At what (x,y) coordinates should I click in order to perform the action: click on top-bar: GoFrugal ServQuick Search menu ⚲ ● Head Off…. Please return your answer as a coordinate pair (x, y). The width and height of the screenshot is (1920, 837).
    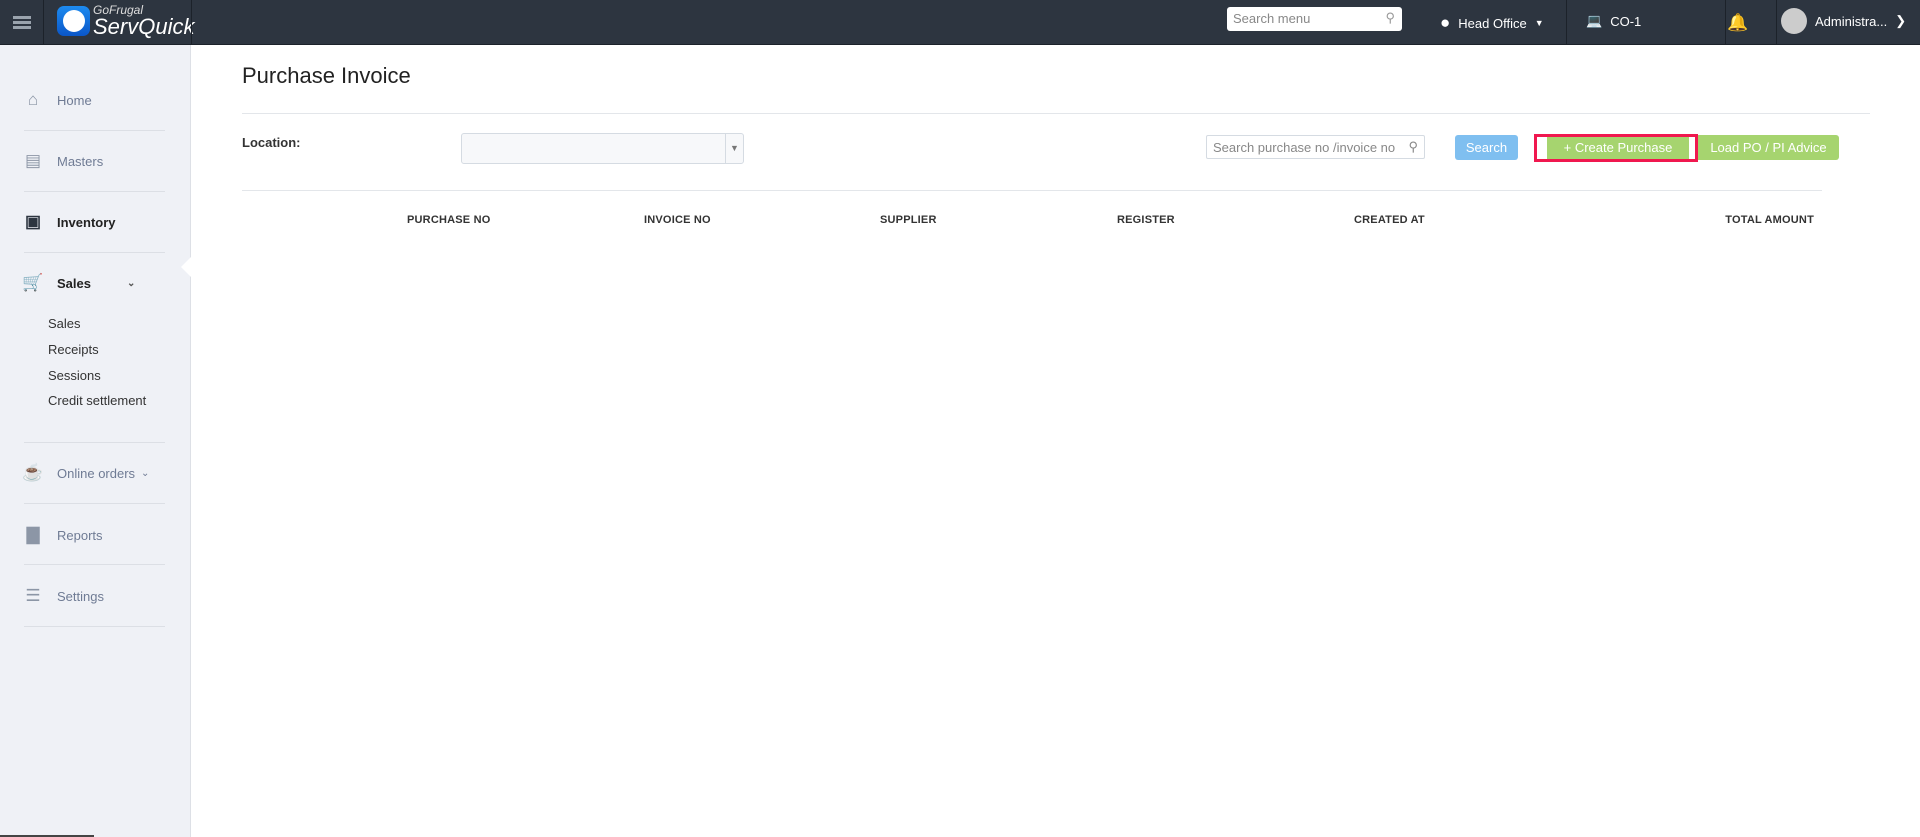
    Looking at the image, I should click on (960, 22).